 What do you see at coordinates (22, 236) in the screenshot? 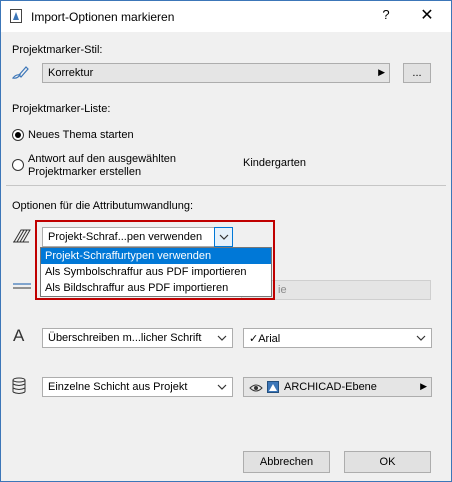
I see `fill-hatch-icon` at bounding box center [22, 236].